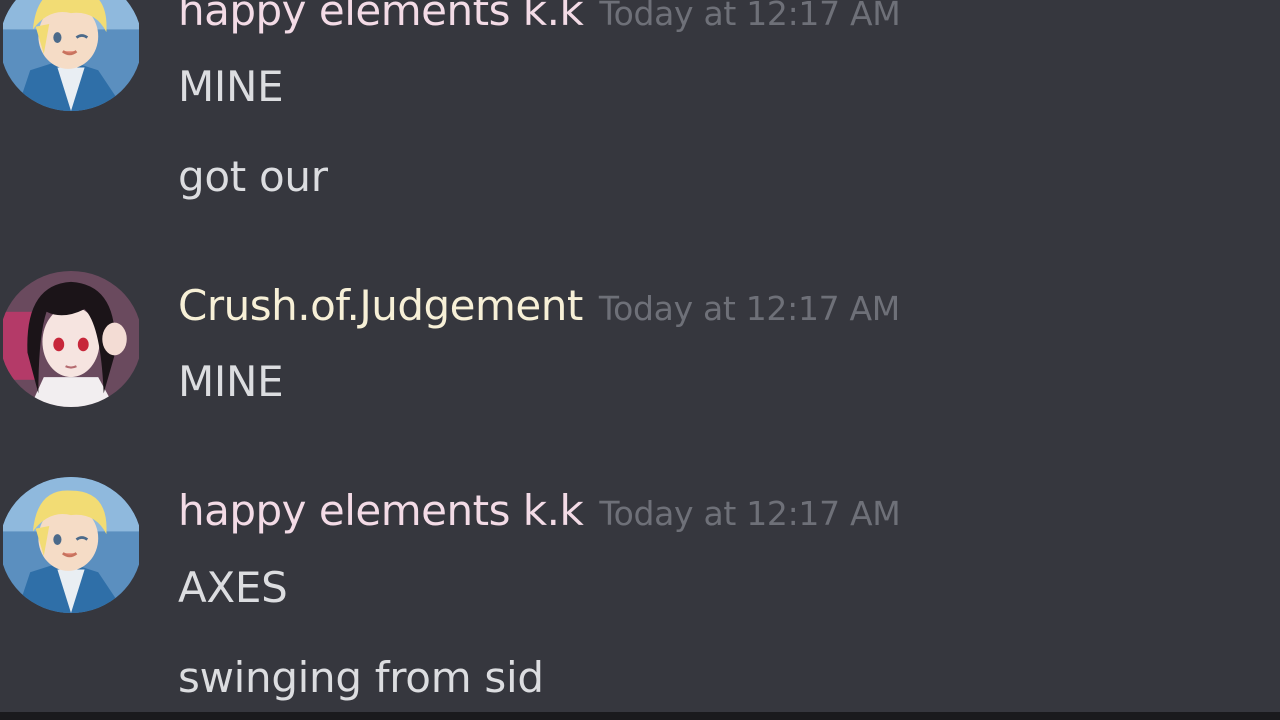 The width and height of the screenshot is (1280, 720). I want to click on message-text: got our, so click(253, 176).